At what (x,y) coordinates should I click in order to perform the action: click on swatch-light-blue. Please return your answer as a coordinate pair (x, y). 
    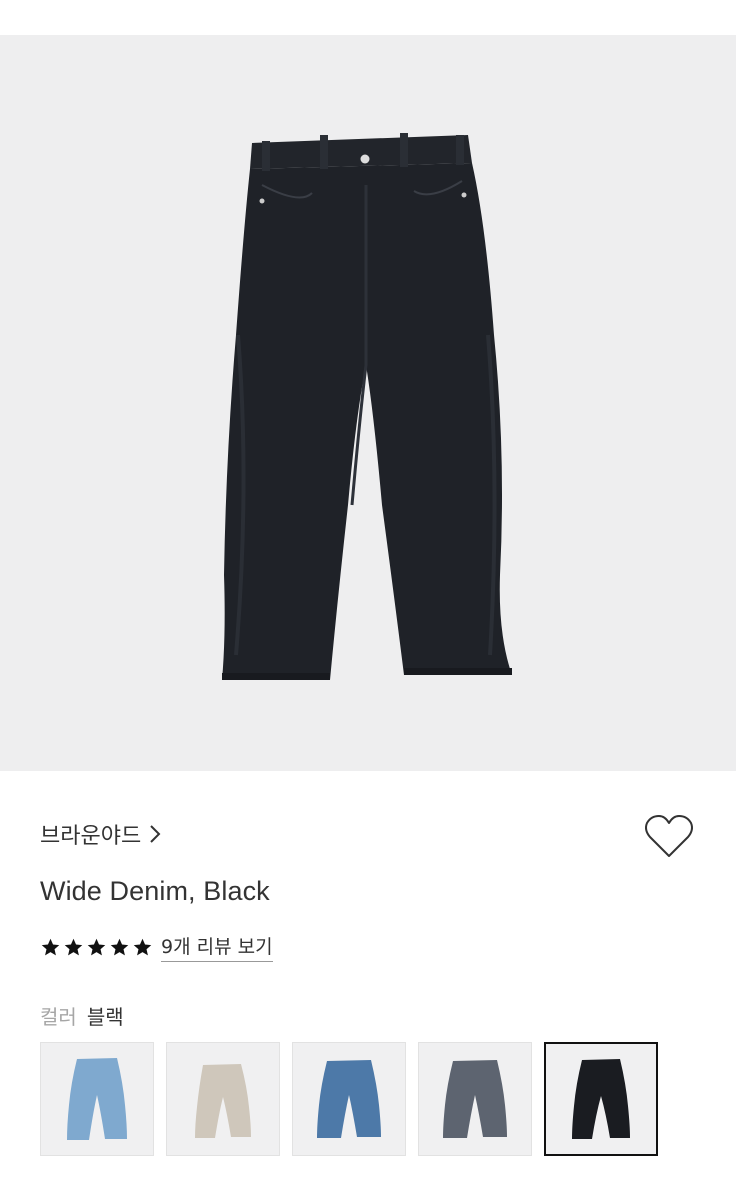
    Looking at the image, I should click on (97, 1099).